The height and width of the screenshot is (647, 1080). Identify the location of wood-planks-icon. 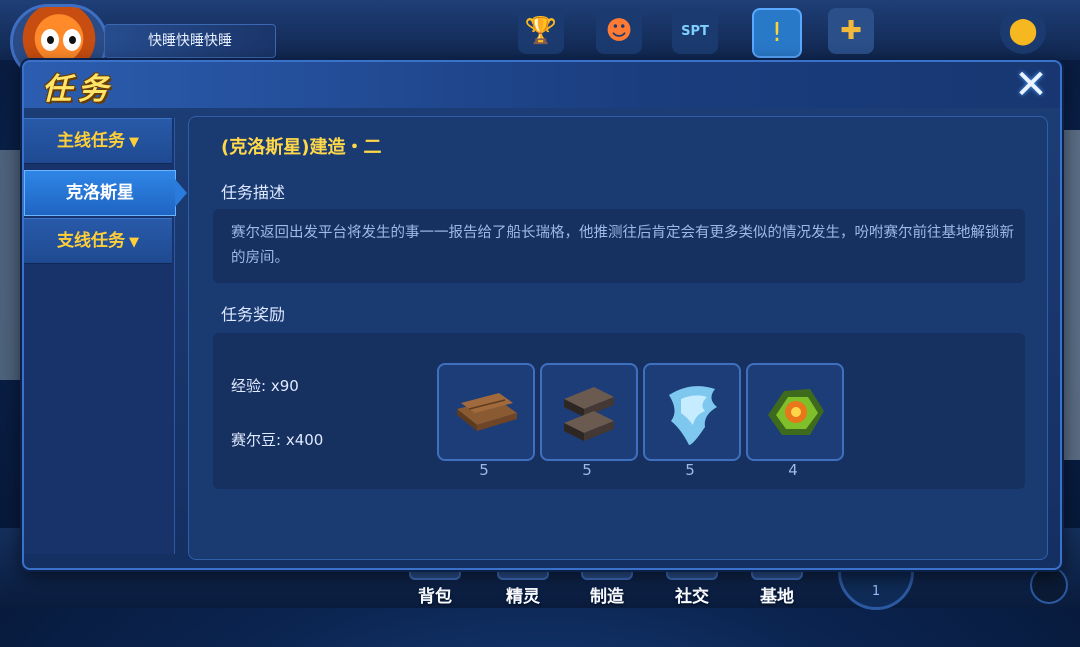
(487, 412).